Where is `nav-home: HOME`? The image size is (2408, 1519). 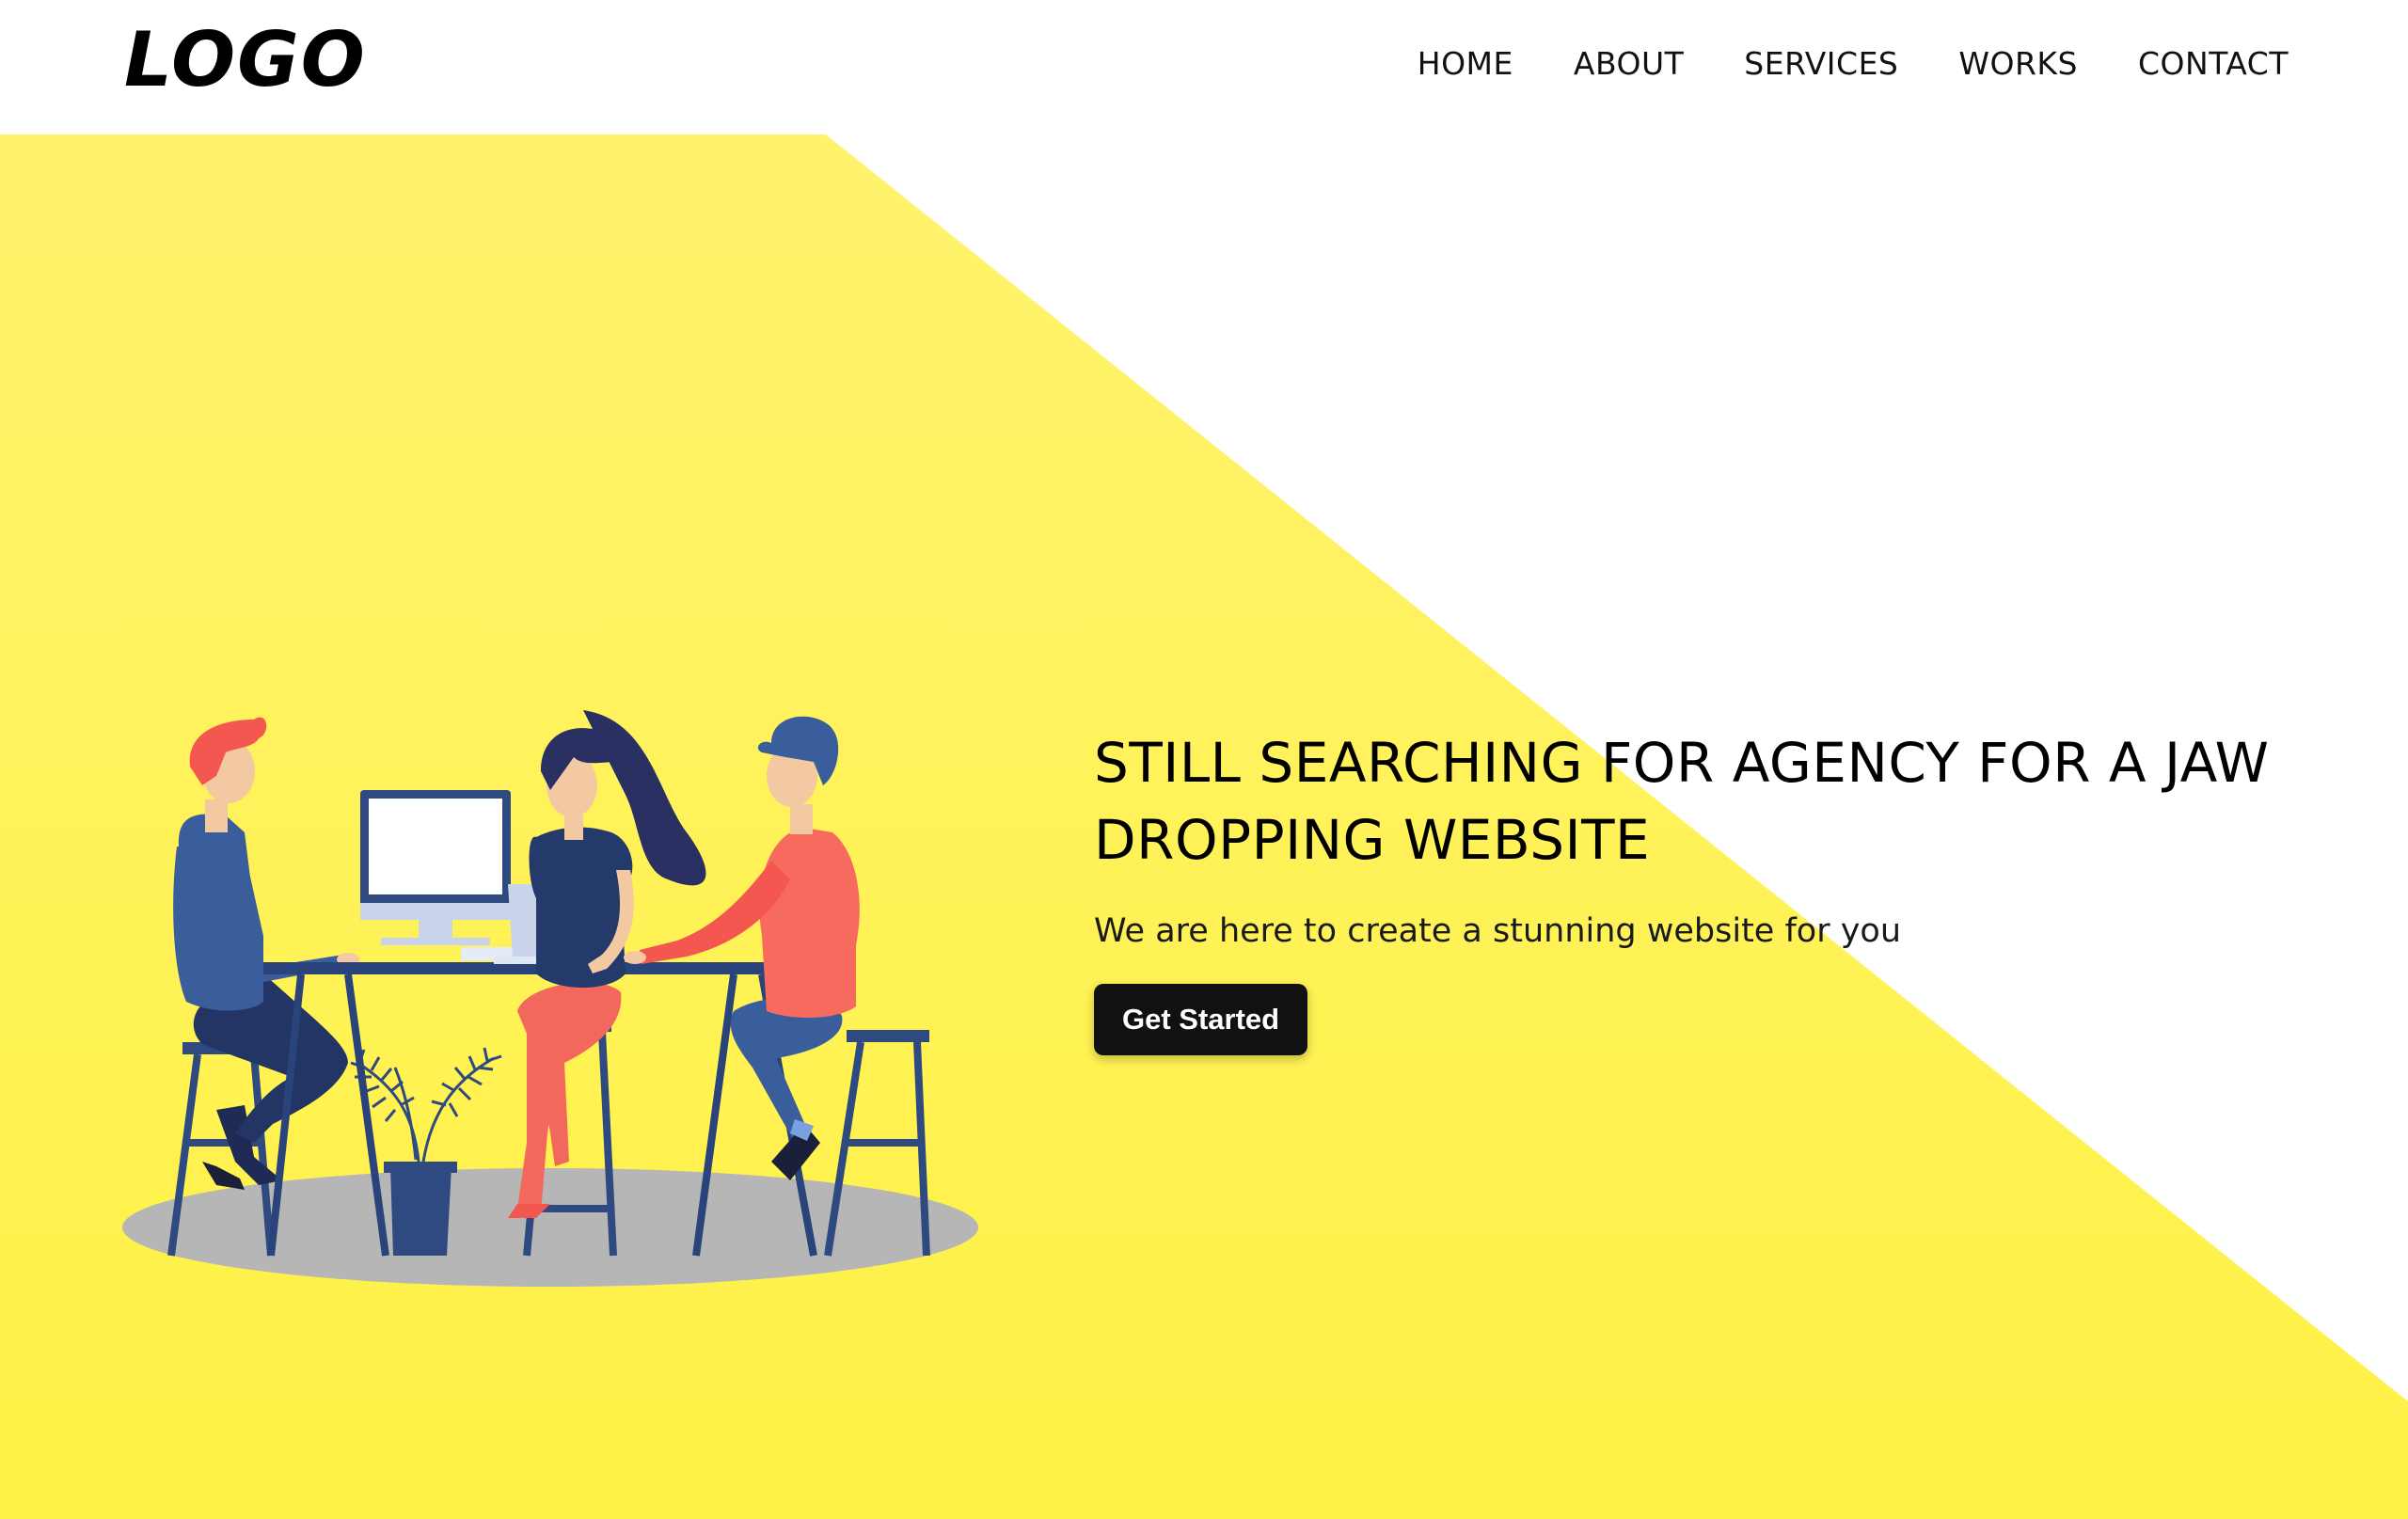
nav-home: HOME is located at coordinates (1466, 64).